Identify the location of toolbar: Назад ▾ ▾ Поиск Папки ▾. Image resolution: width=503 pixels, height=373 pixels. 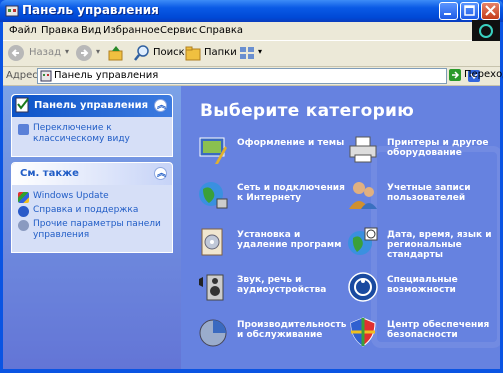
(251, 54).